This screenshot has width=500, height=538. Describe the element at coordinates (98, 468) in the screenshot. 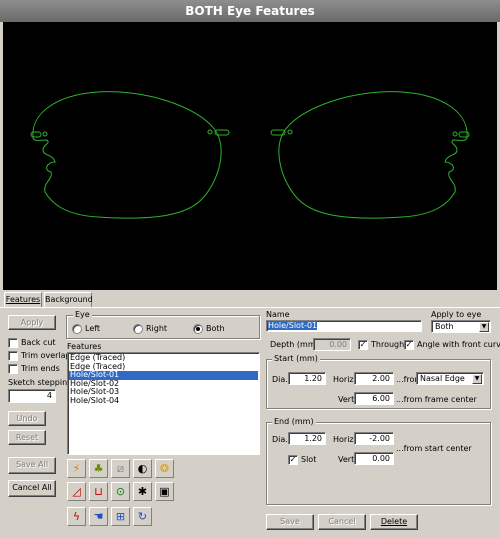

I see `tree-icon: ♣` at that location.